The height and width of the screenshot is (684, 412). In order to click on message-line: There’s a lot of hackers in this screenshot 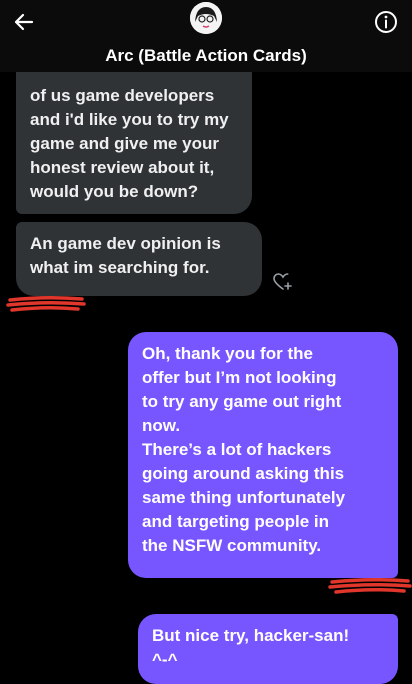, I will do `click(237, 449)`.